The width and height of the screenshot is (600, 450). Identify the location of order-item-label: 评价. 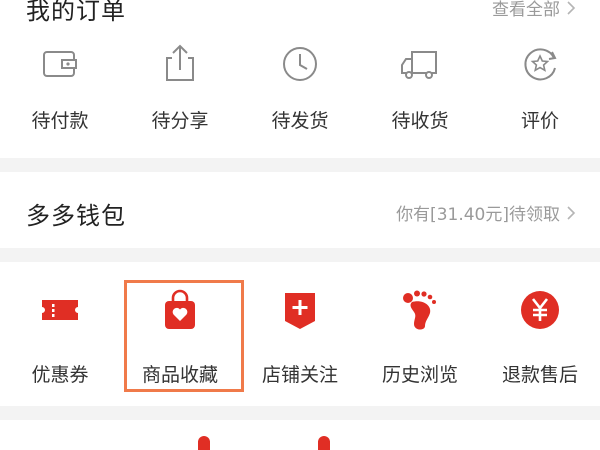
(539, 121).